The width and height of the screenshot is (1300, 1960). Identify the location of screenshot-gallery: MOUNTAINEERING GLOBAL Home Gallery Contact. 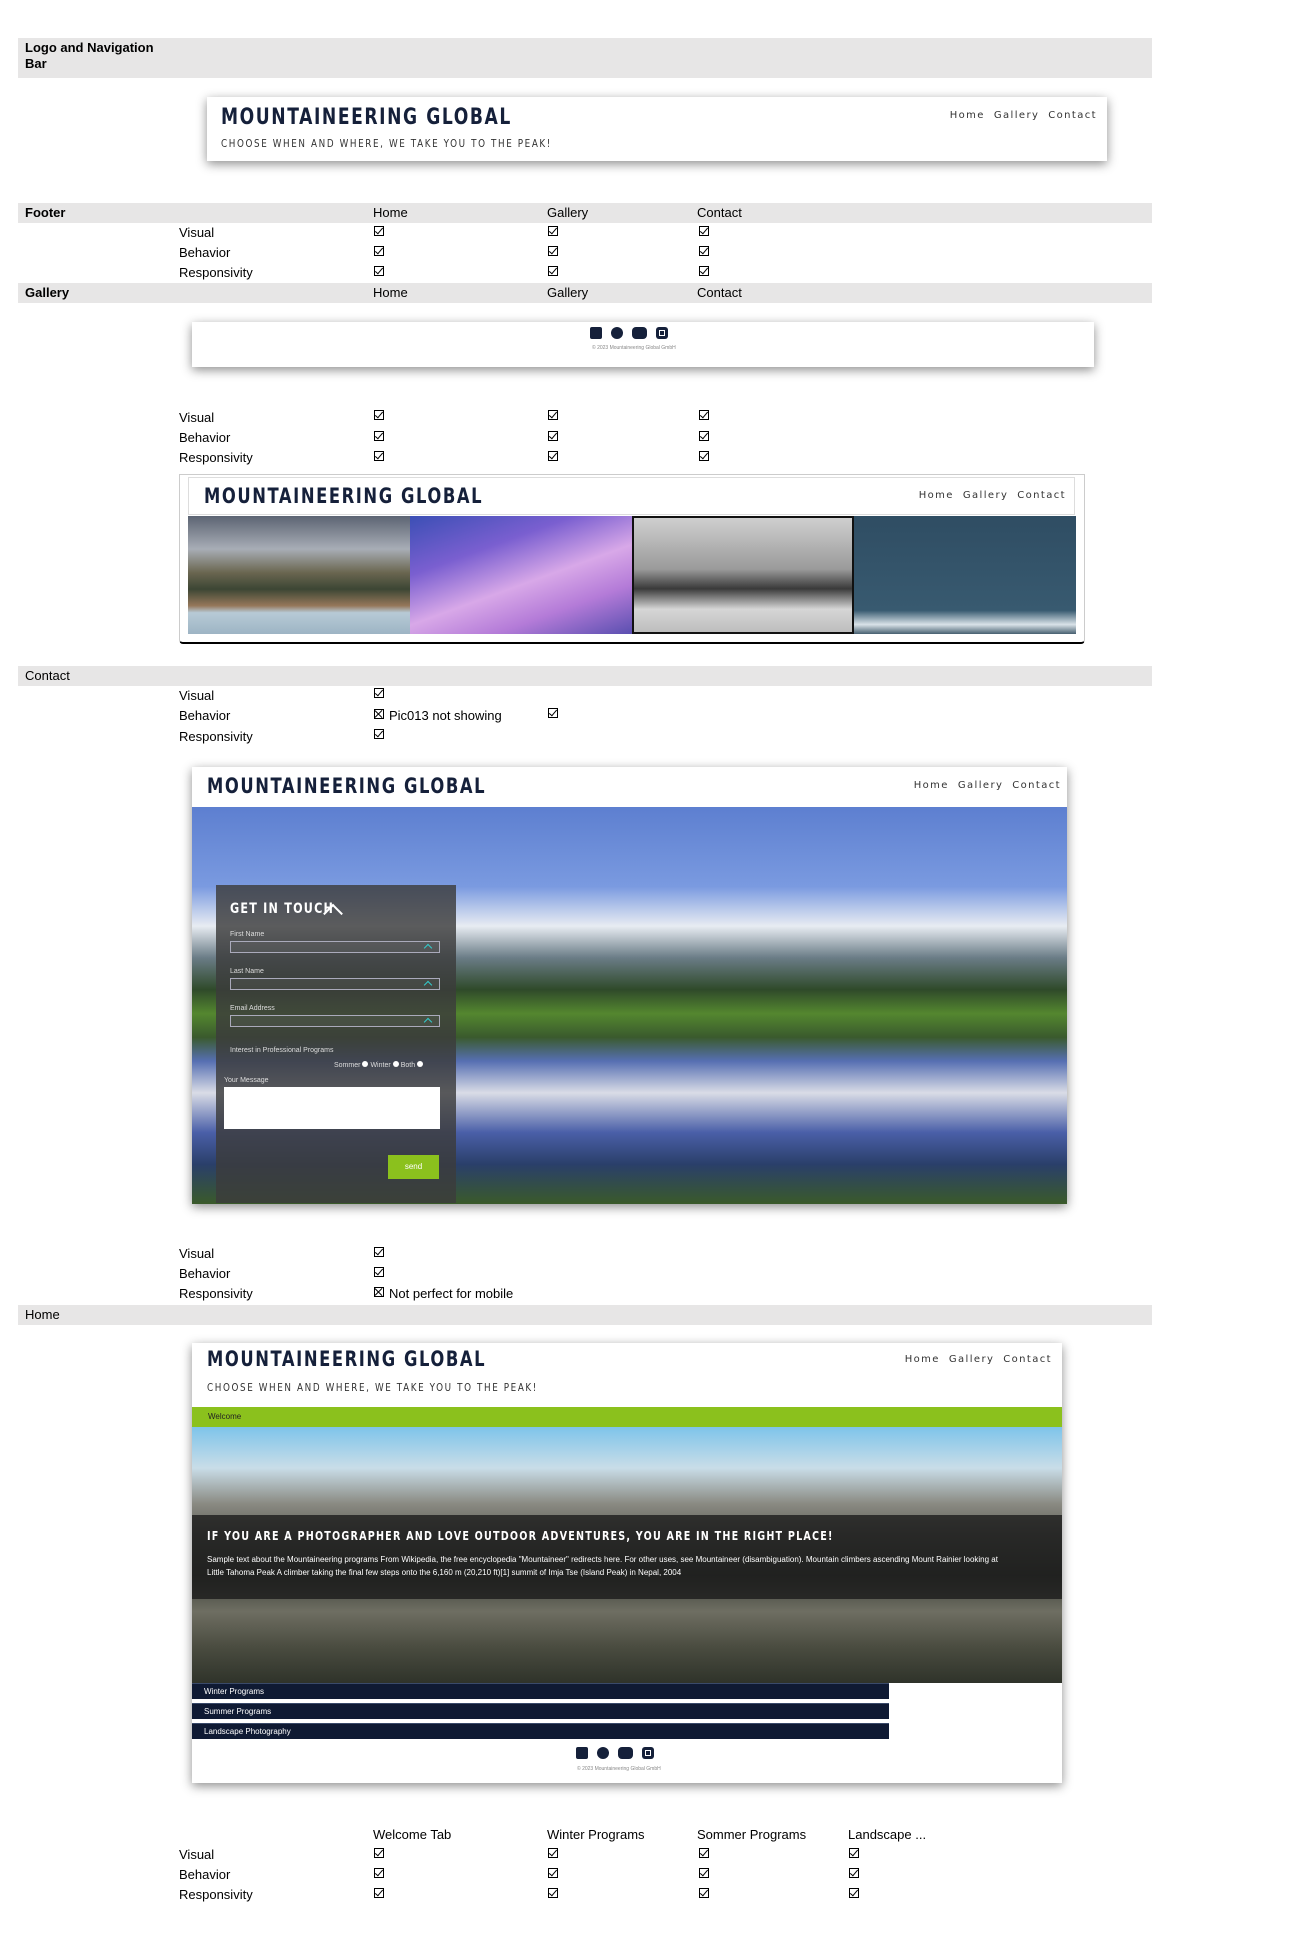
(632, 559).